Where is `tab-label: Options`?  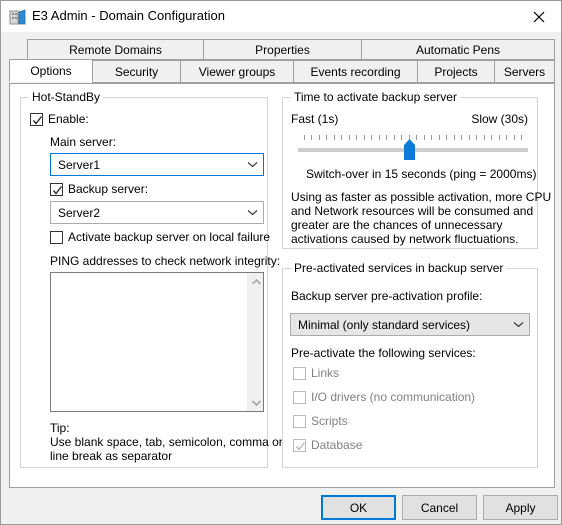 tab-label: Options is located at coordinates (51, 70).